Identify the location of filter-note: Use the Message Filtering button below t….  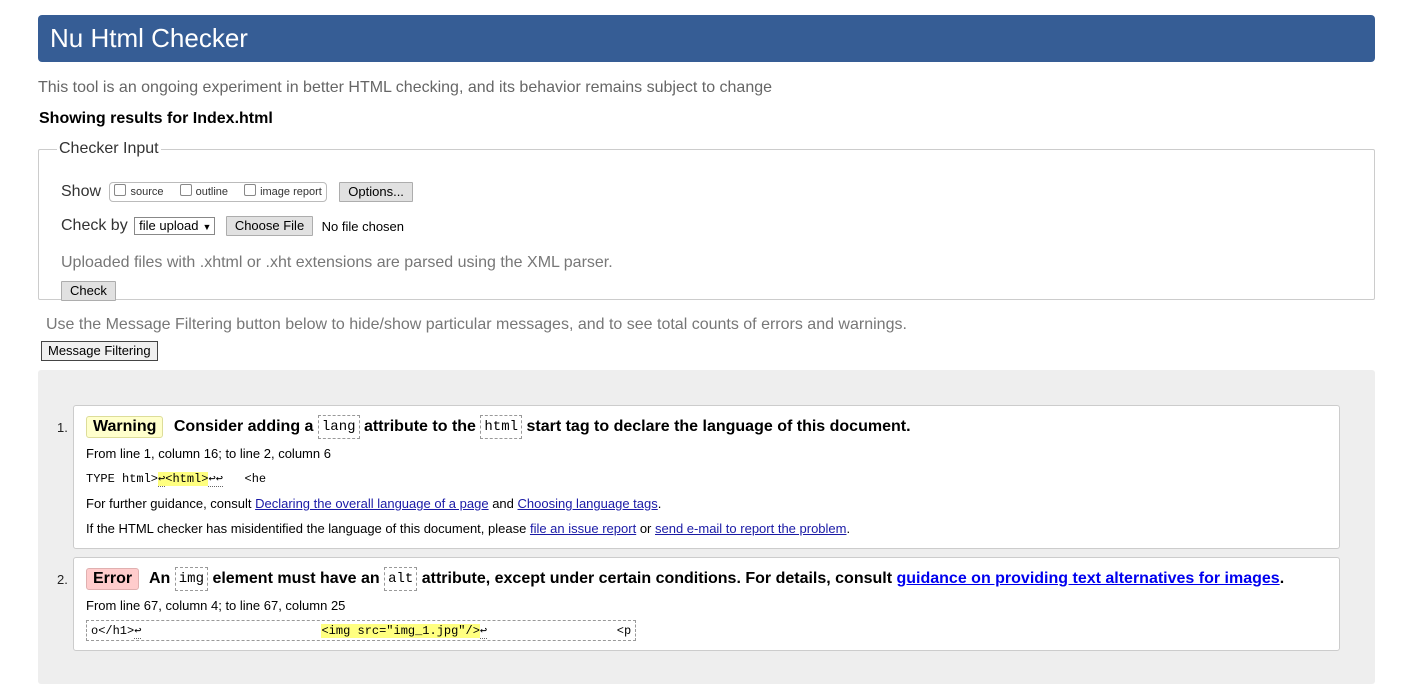
(476, 324).